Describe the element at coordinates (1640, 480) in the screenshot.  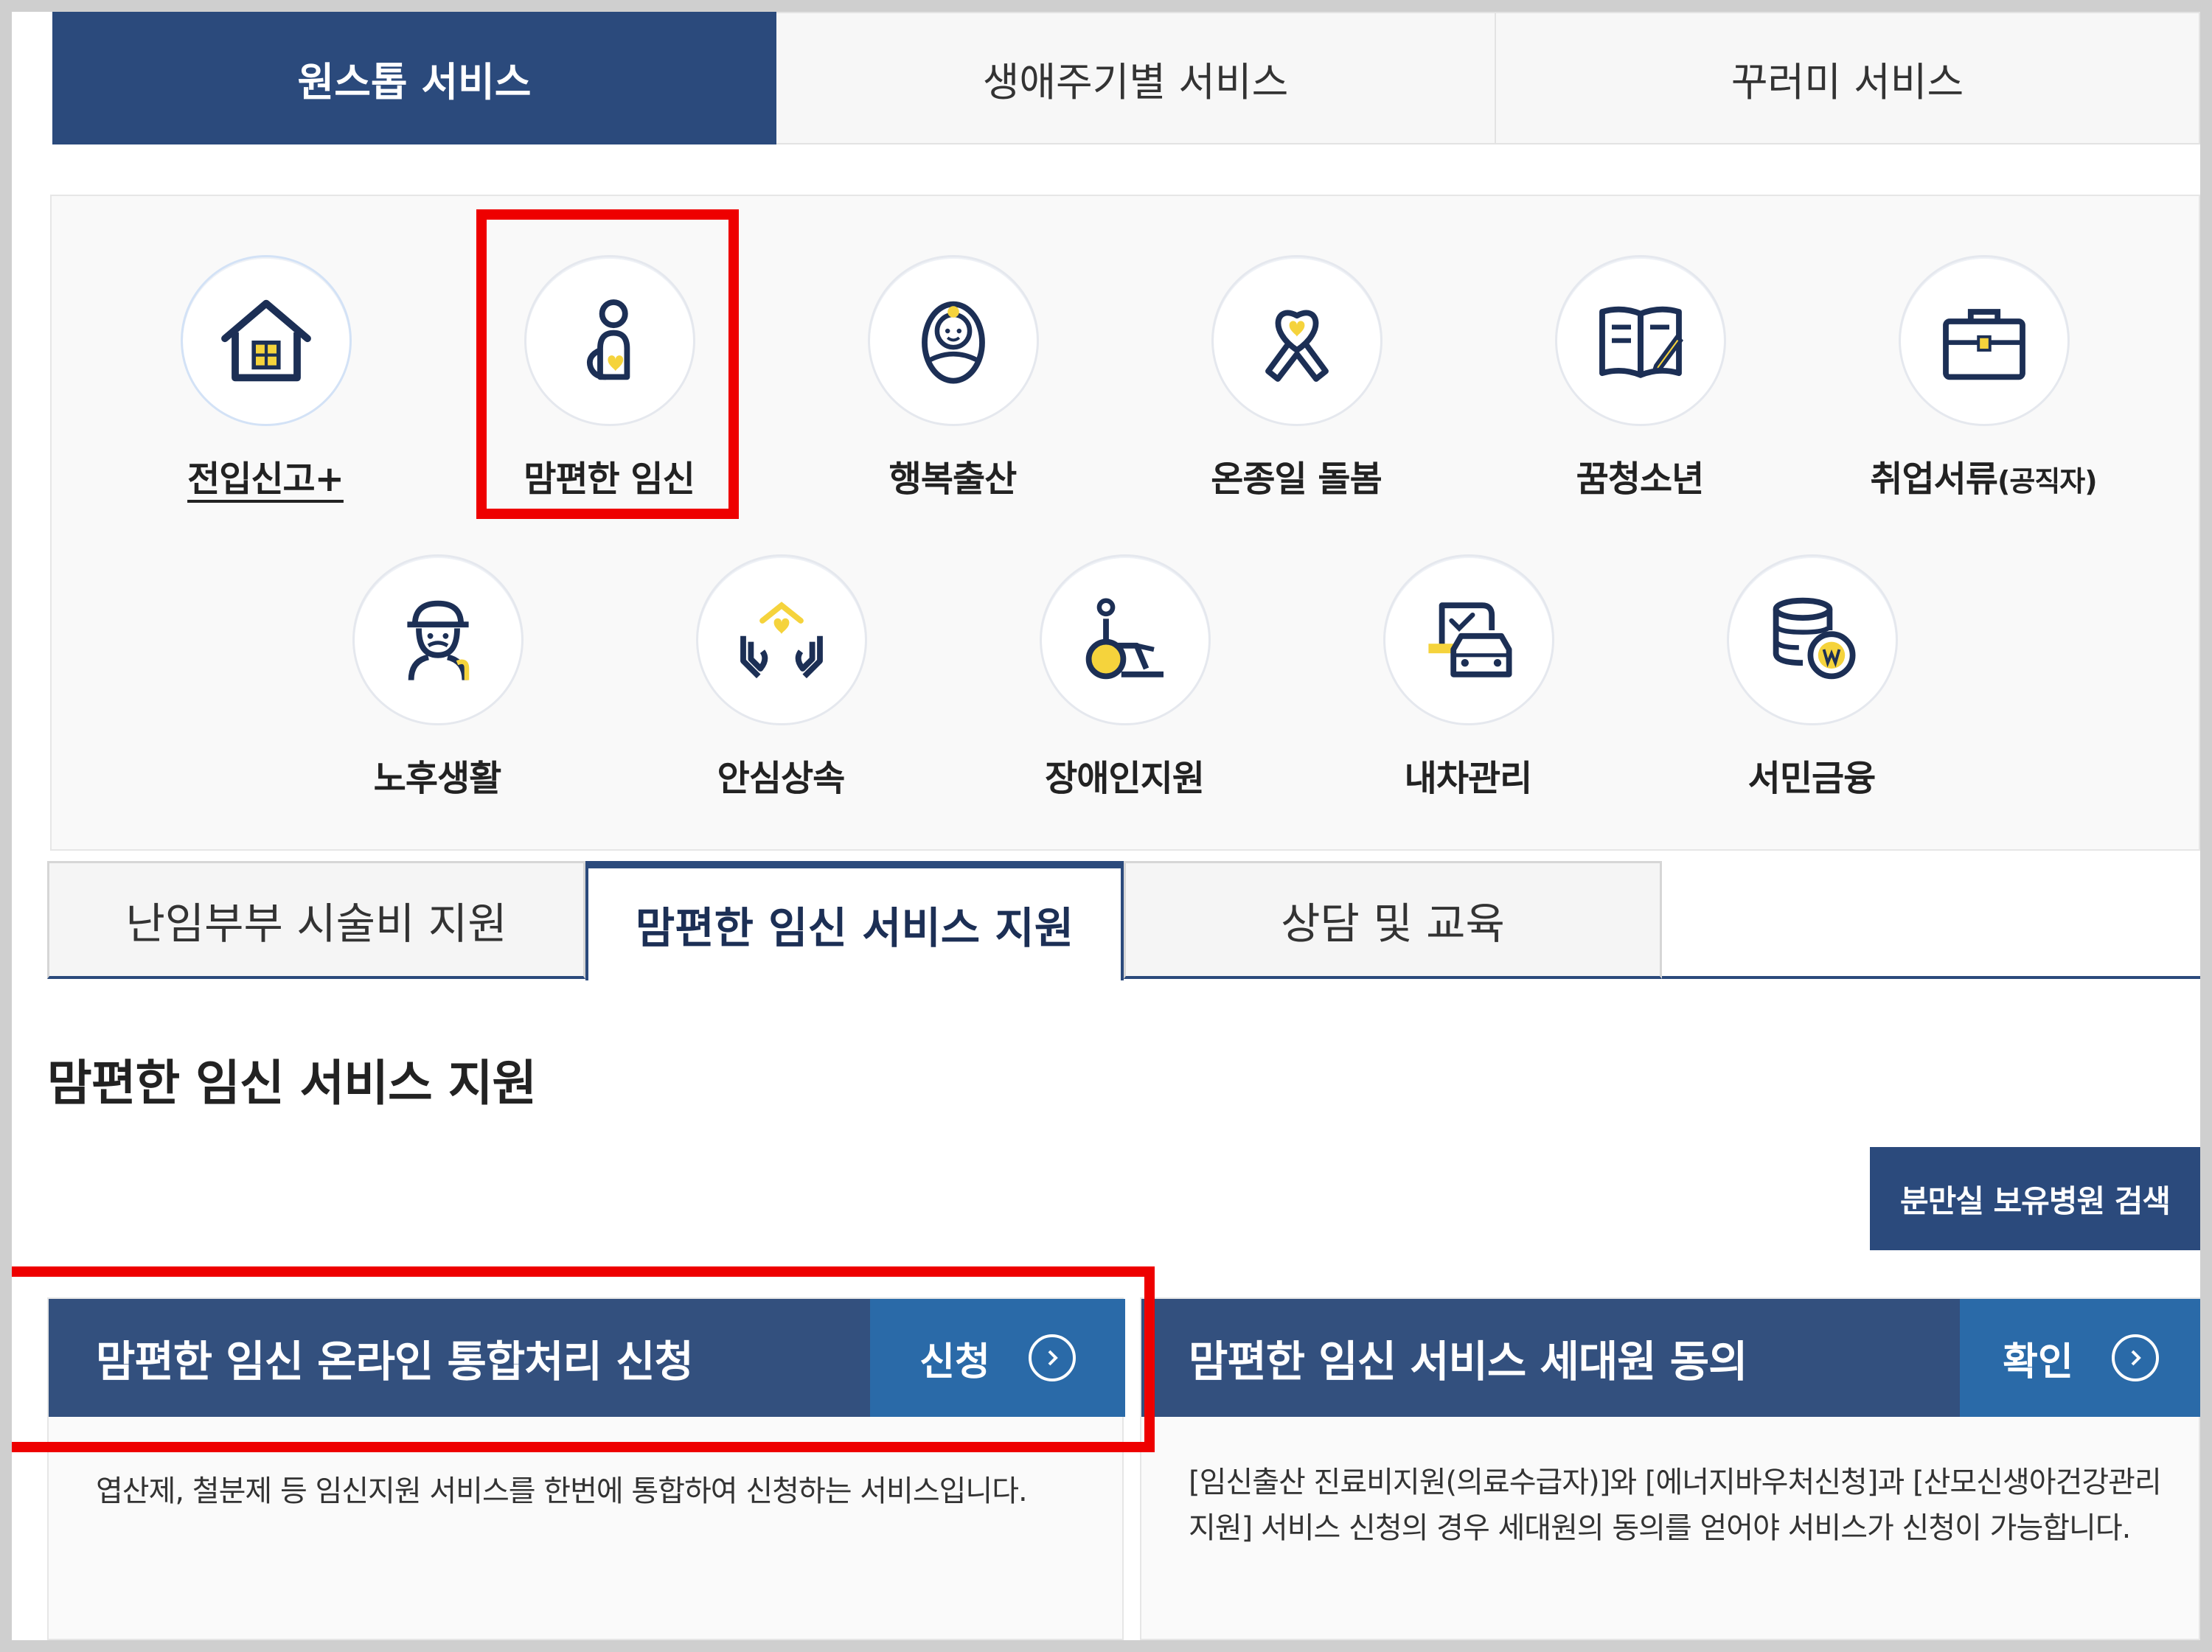
I see `service-label: 꿈청소년` at that location.